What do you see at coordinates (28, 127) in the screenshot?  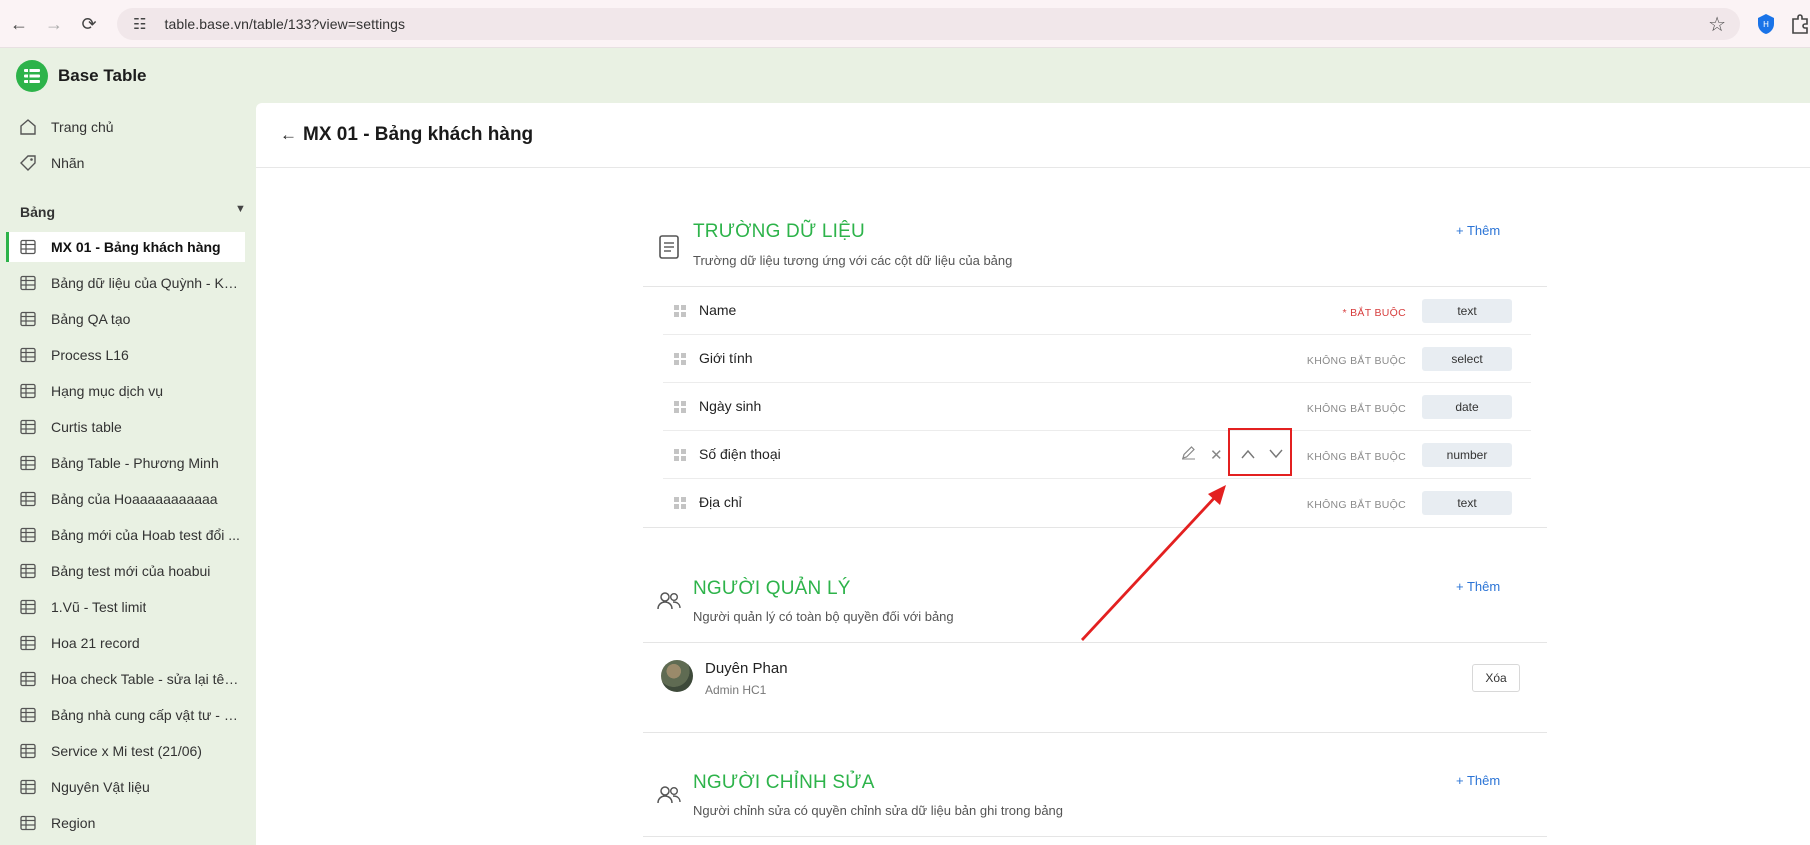 I see `home-icon` at bounding box center [28, 127].